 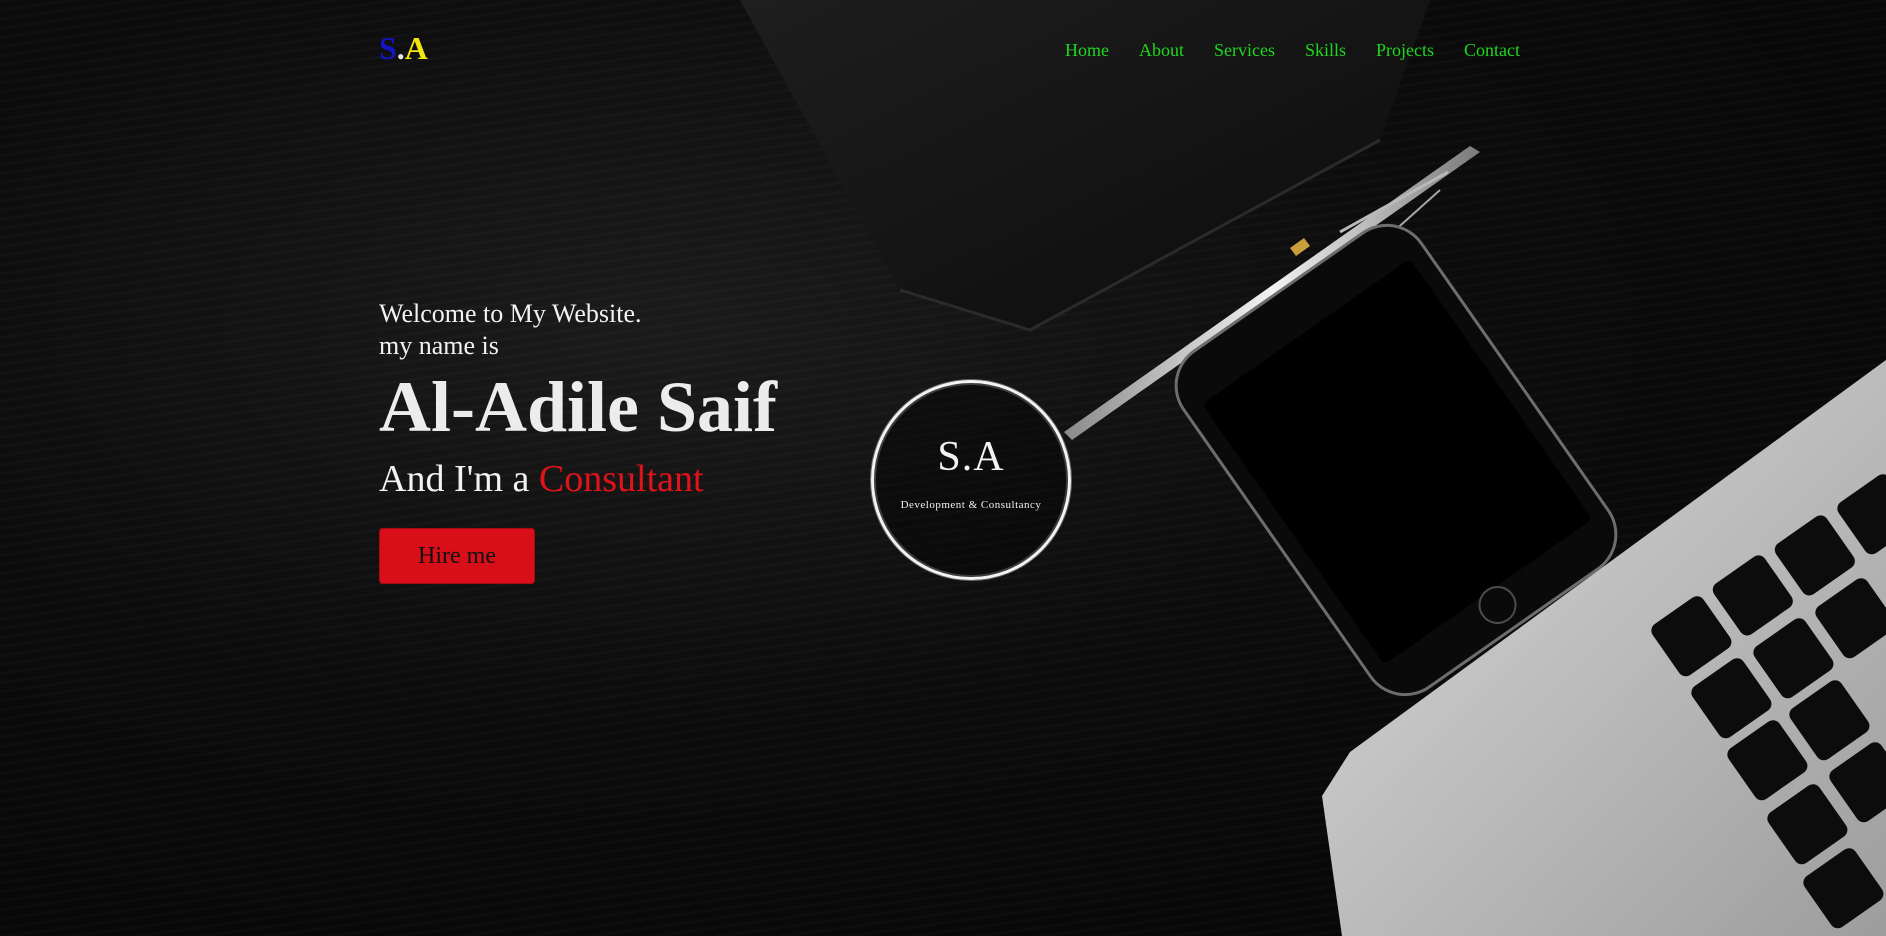 What do you see at coordinates (457, 556) in the screenshot?
I see `hire-me-button: Hire me` at bounding box center [457, 556].